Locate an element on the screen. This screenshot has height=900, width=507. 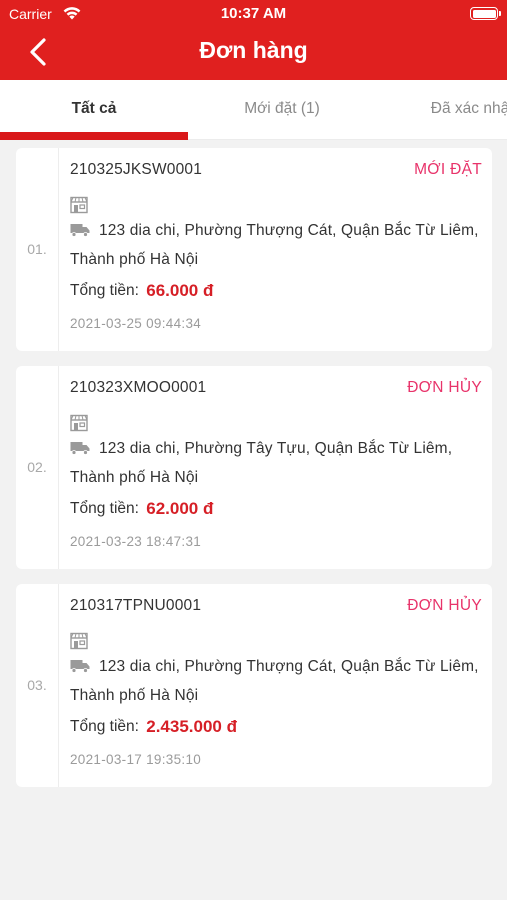
order-code: 210325JKSW0001 is located at coordinates (136, 169).